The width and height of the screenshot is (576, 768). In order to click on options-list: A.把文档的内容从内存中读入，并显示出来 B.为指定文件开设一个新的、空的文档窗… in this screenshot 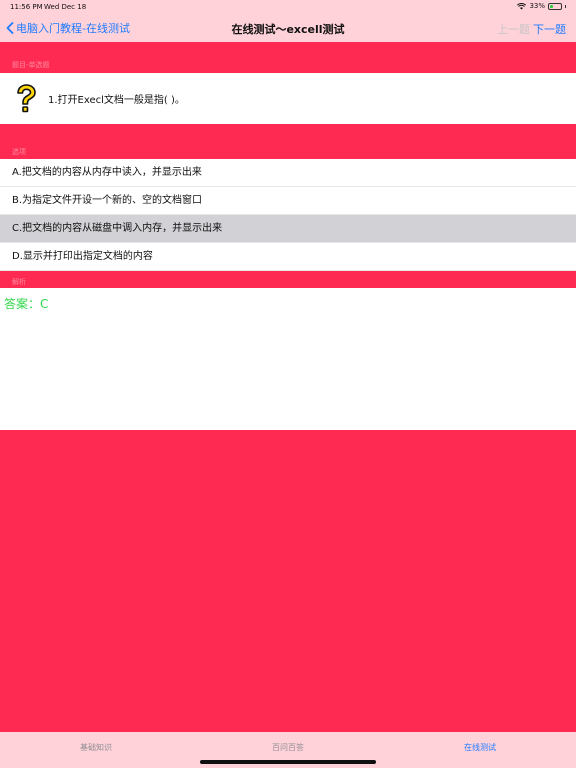, I will do `click(288, 215)`.